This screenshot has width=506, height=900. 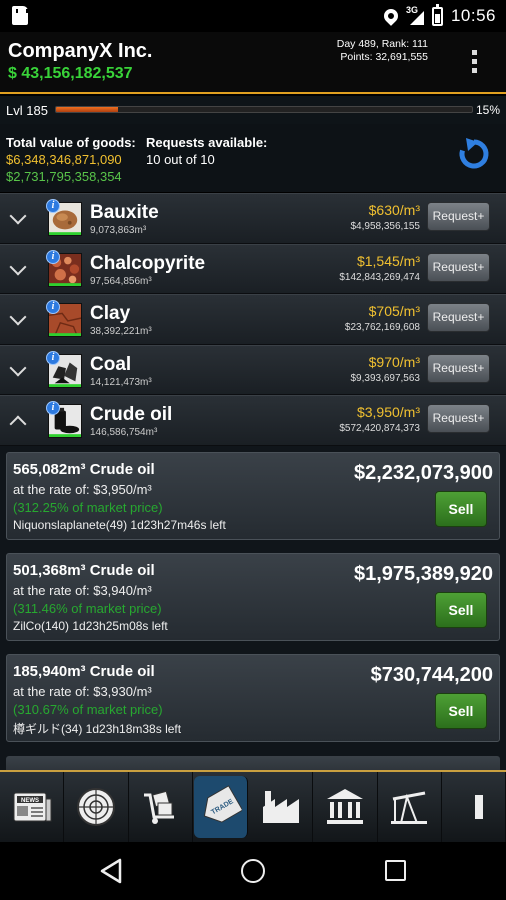 I want to click on more-icon, so click(x=479, y=807).